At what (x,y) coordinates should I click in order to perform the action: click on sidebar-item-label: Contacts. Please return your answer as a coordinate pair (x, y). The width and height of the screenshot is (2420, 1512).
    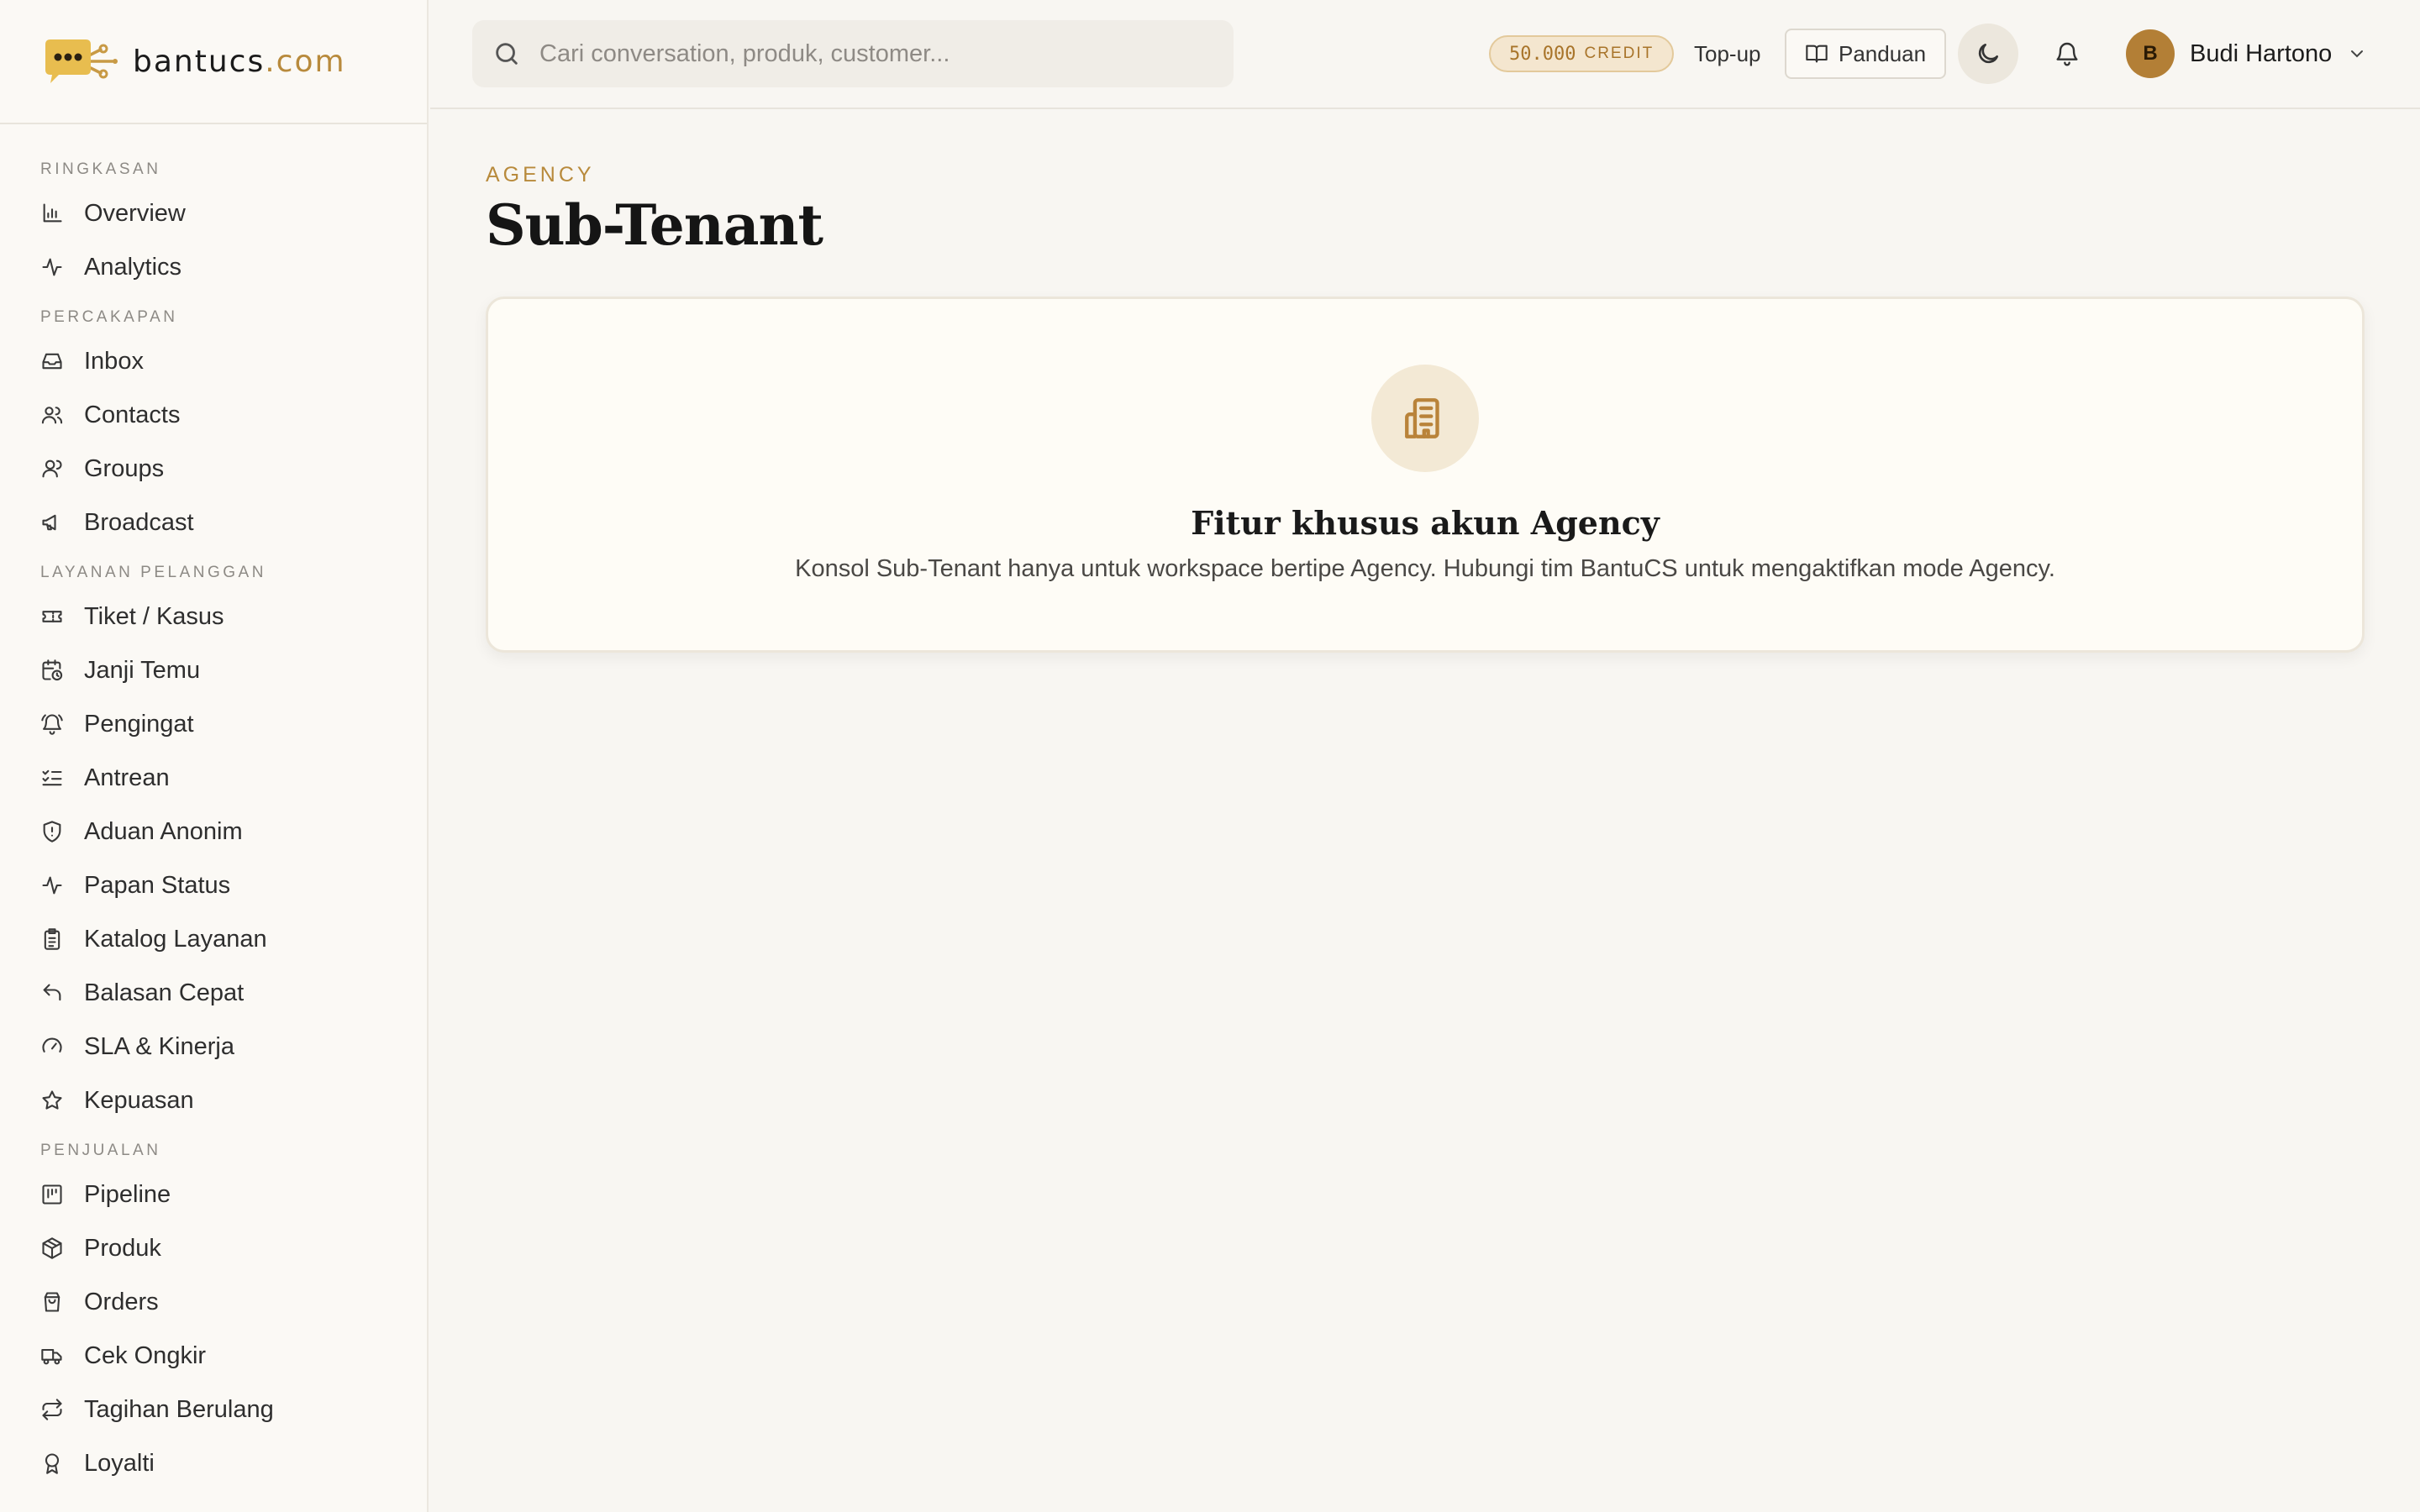
    Looking at the image, I should click on (132, 414).